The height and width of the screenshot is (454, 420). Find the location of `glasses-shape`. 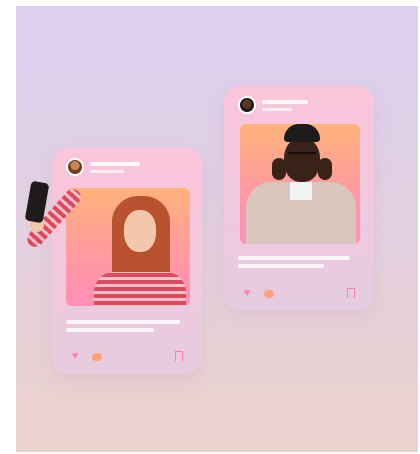

glasses-shape is located at coordinates (302, 156).